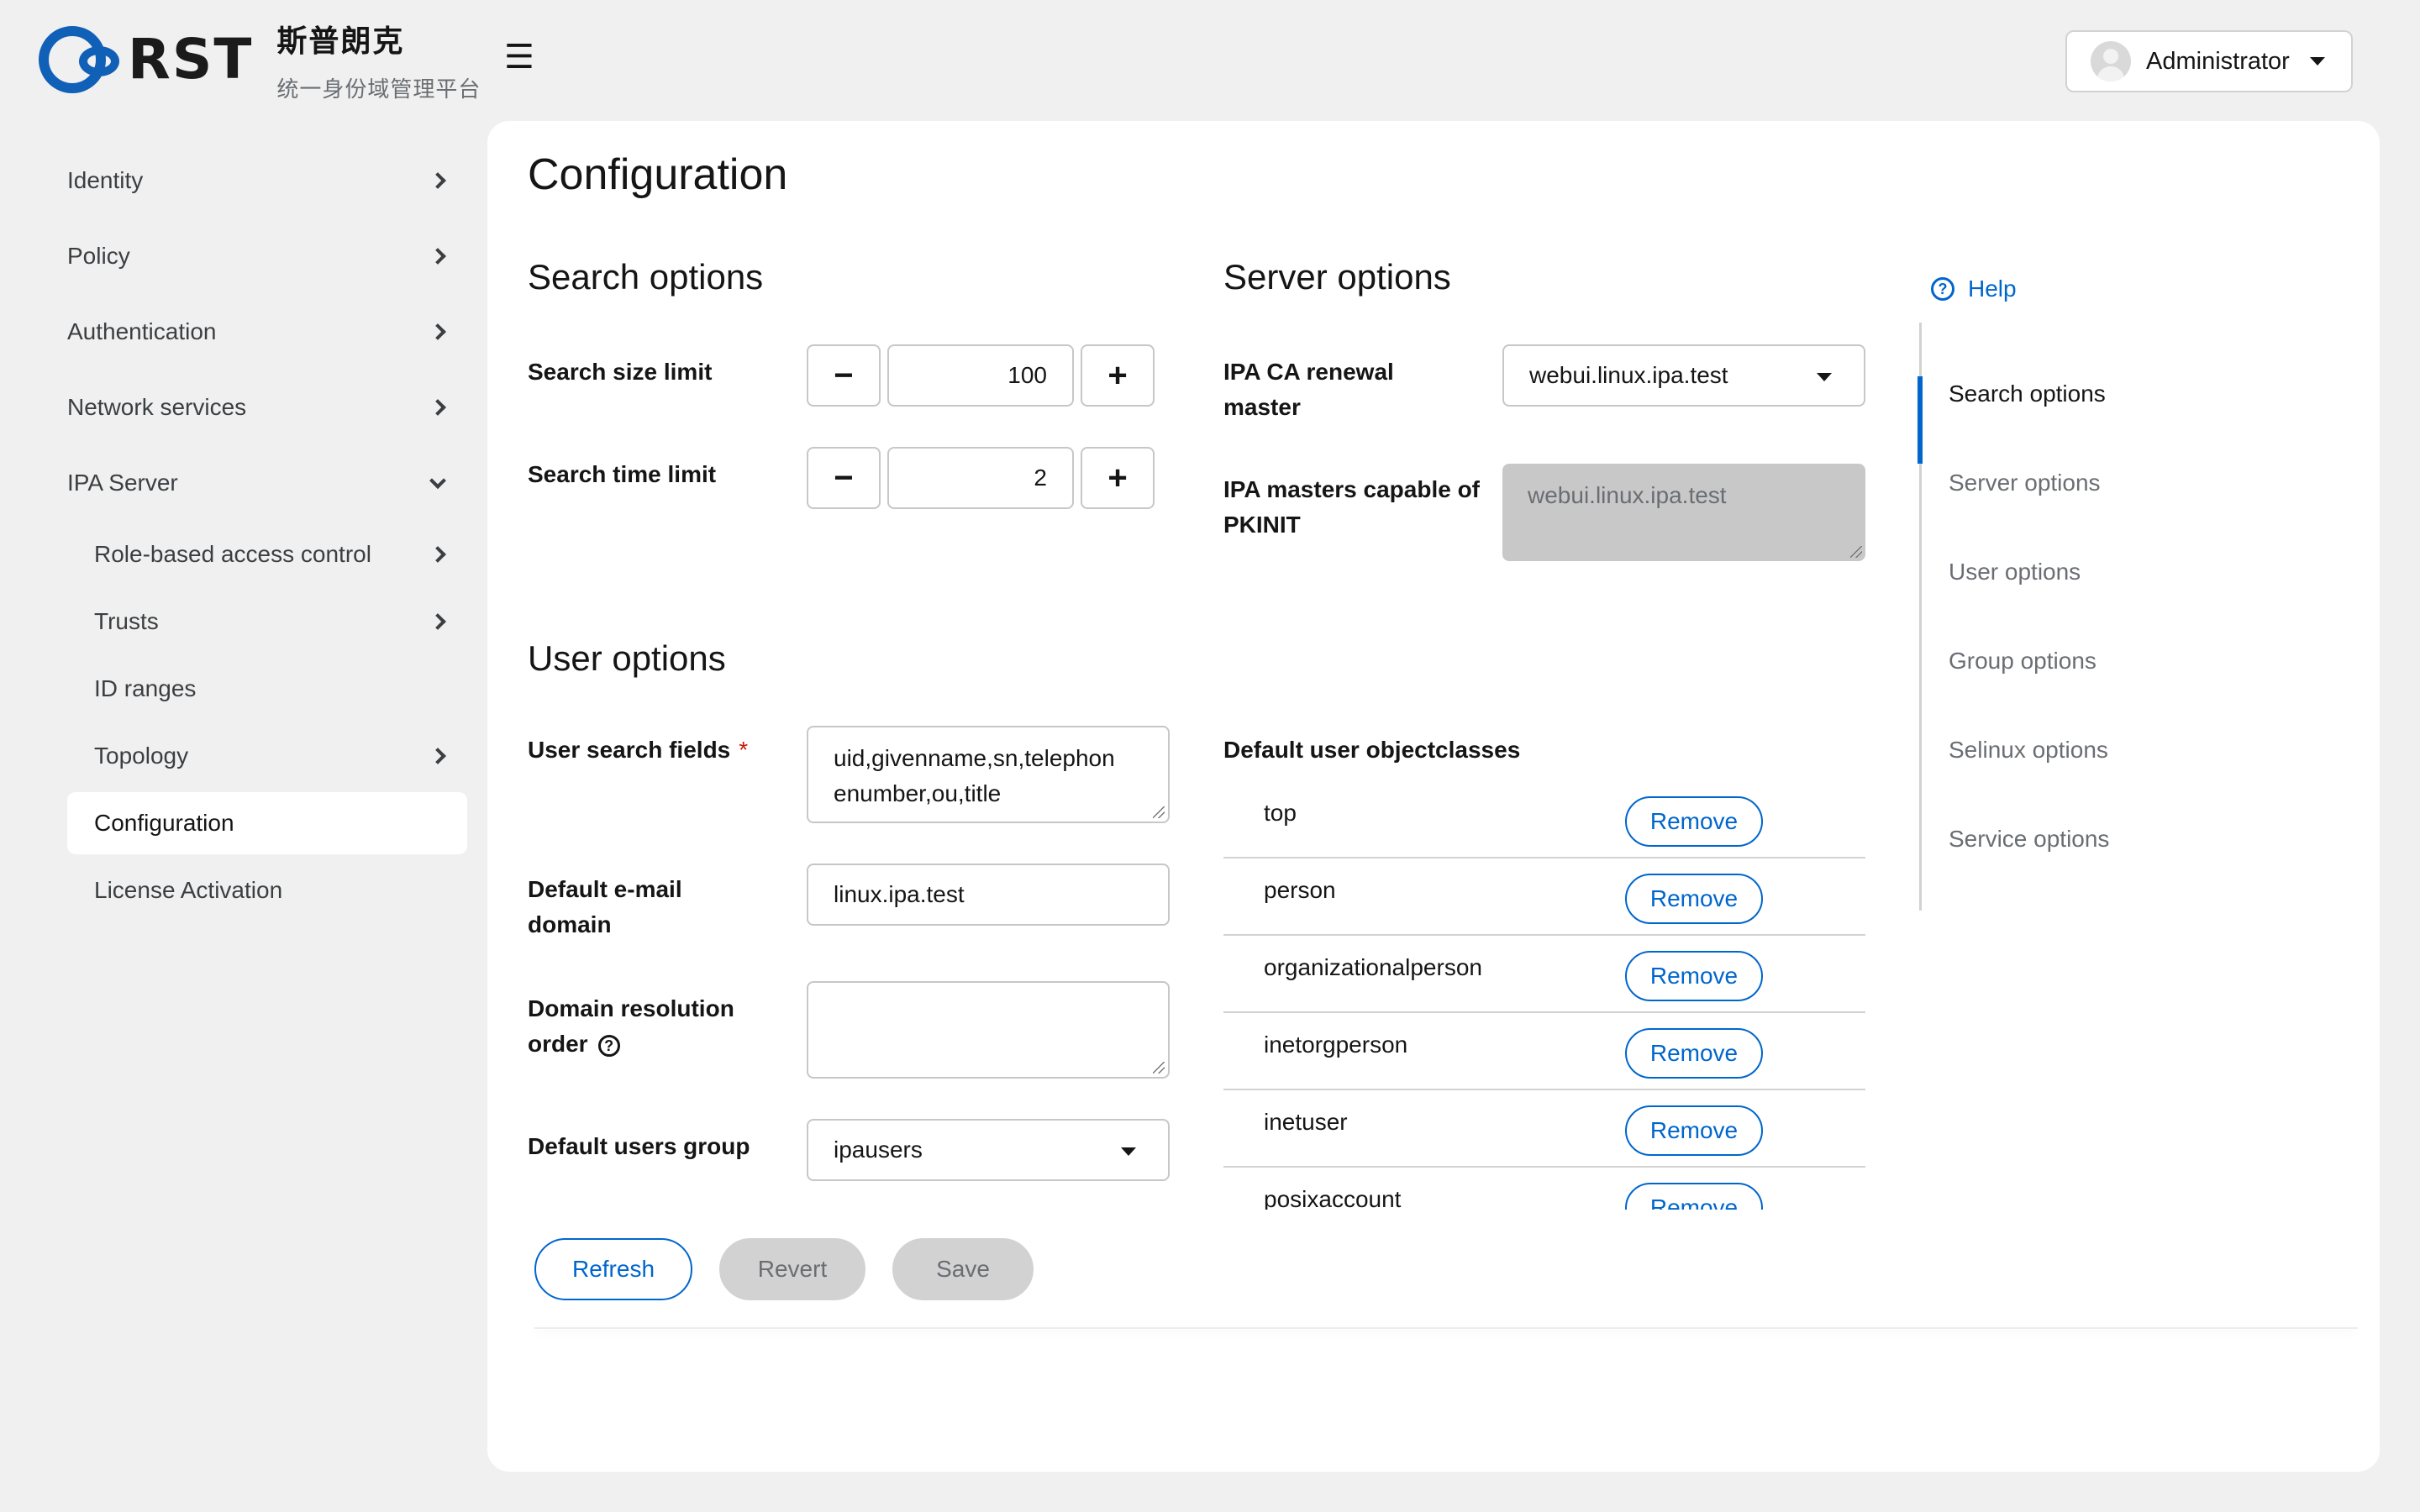 This screenshot has height=1512, width=2420. I want to click on help-label: Help, so click(1992, 289).